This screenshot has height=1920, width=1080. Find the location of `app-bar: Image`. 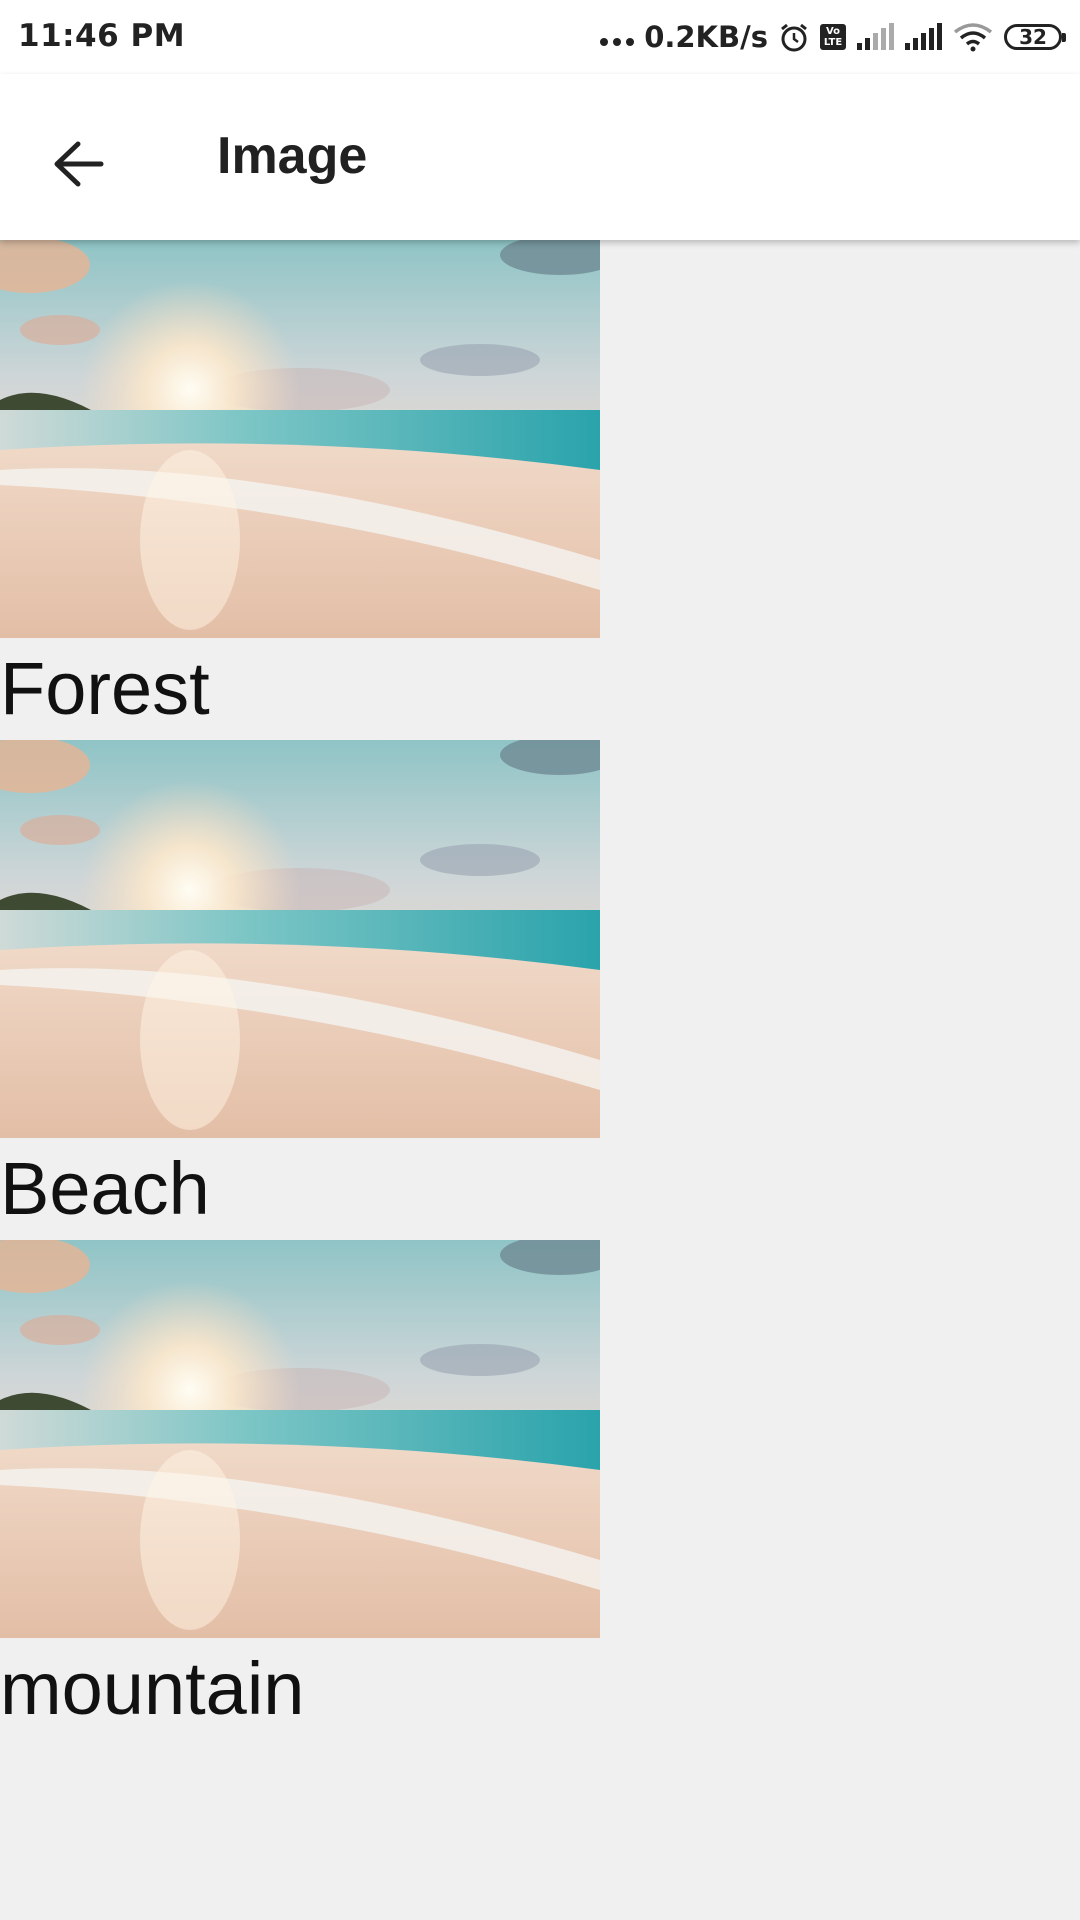

app-bar: Image is located at coordinates (540, 157).